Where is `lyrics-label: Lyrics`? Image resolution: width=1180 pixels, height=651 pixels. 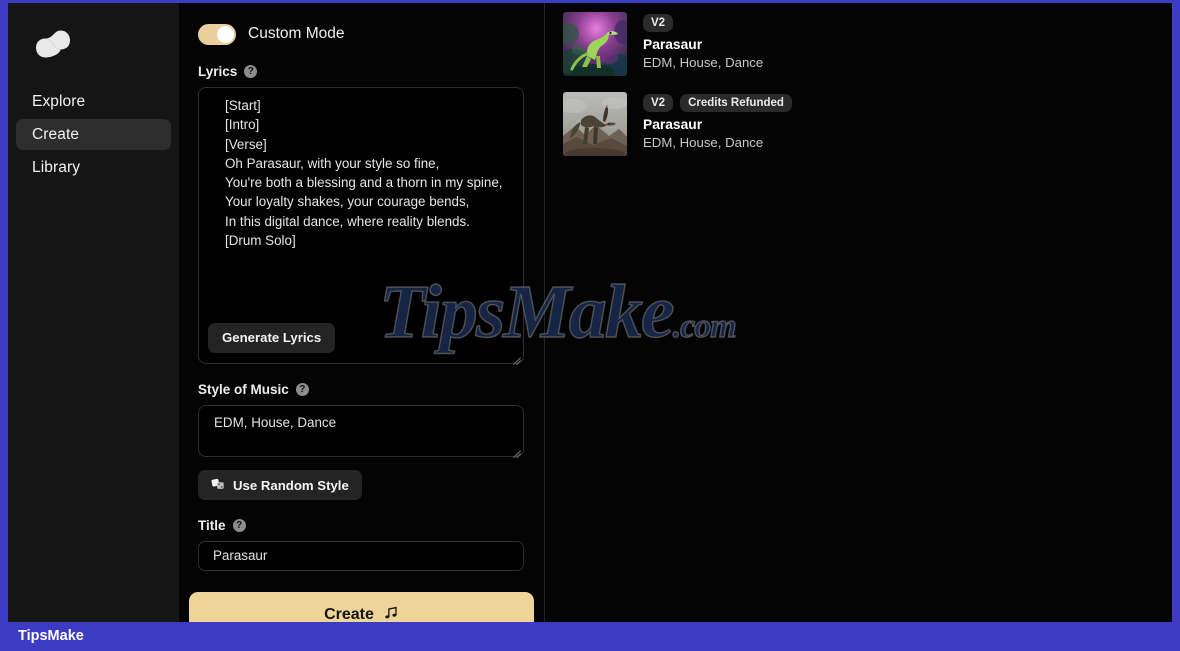
lyrics-label: Lyrics is located at coordinates (218, 71).